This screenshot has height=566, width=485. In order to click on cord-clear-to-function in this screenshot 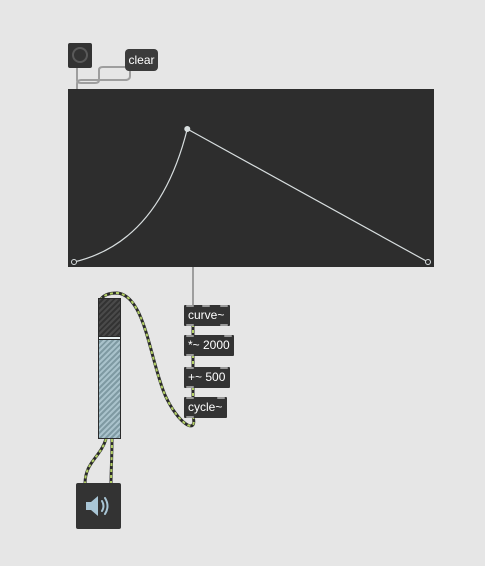, I will do `click(103, 80)`.